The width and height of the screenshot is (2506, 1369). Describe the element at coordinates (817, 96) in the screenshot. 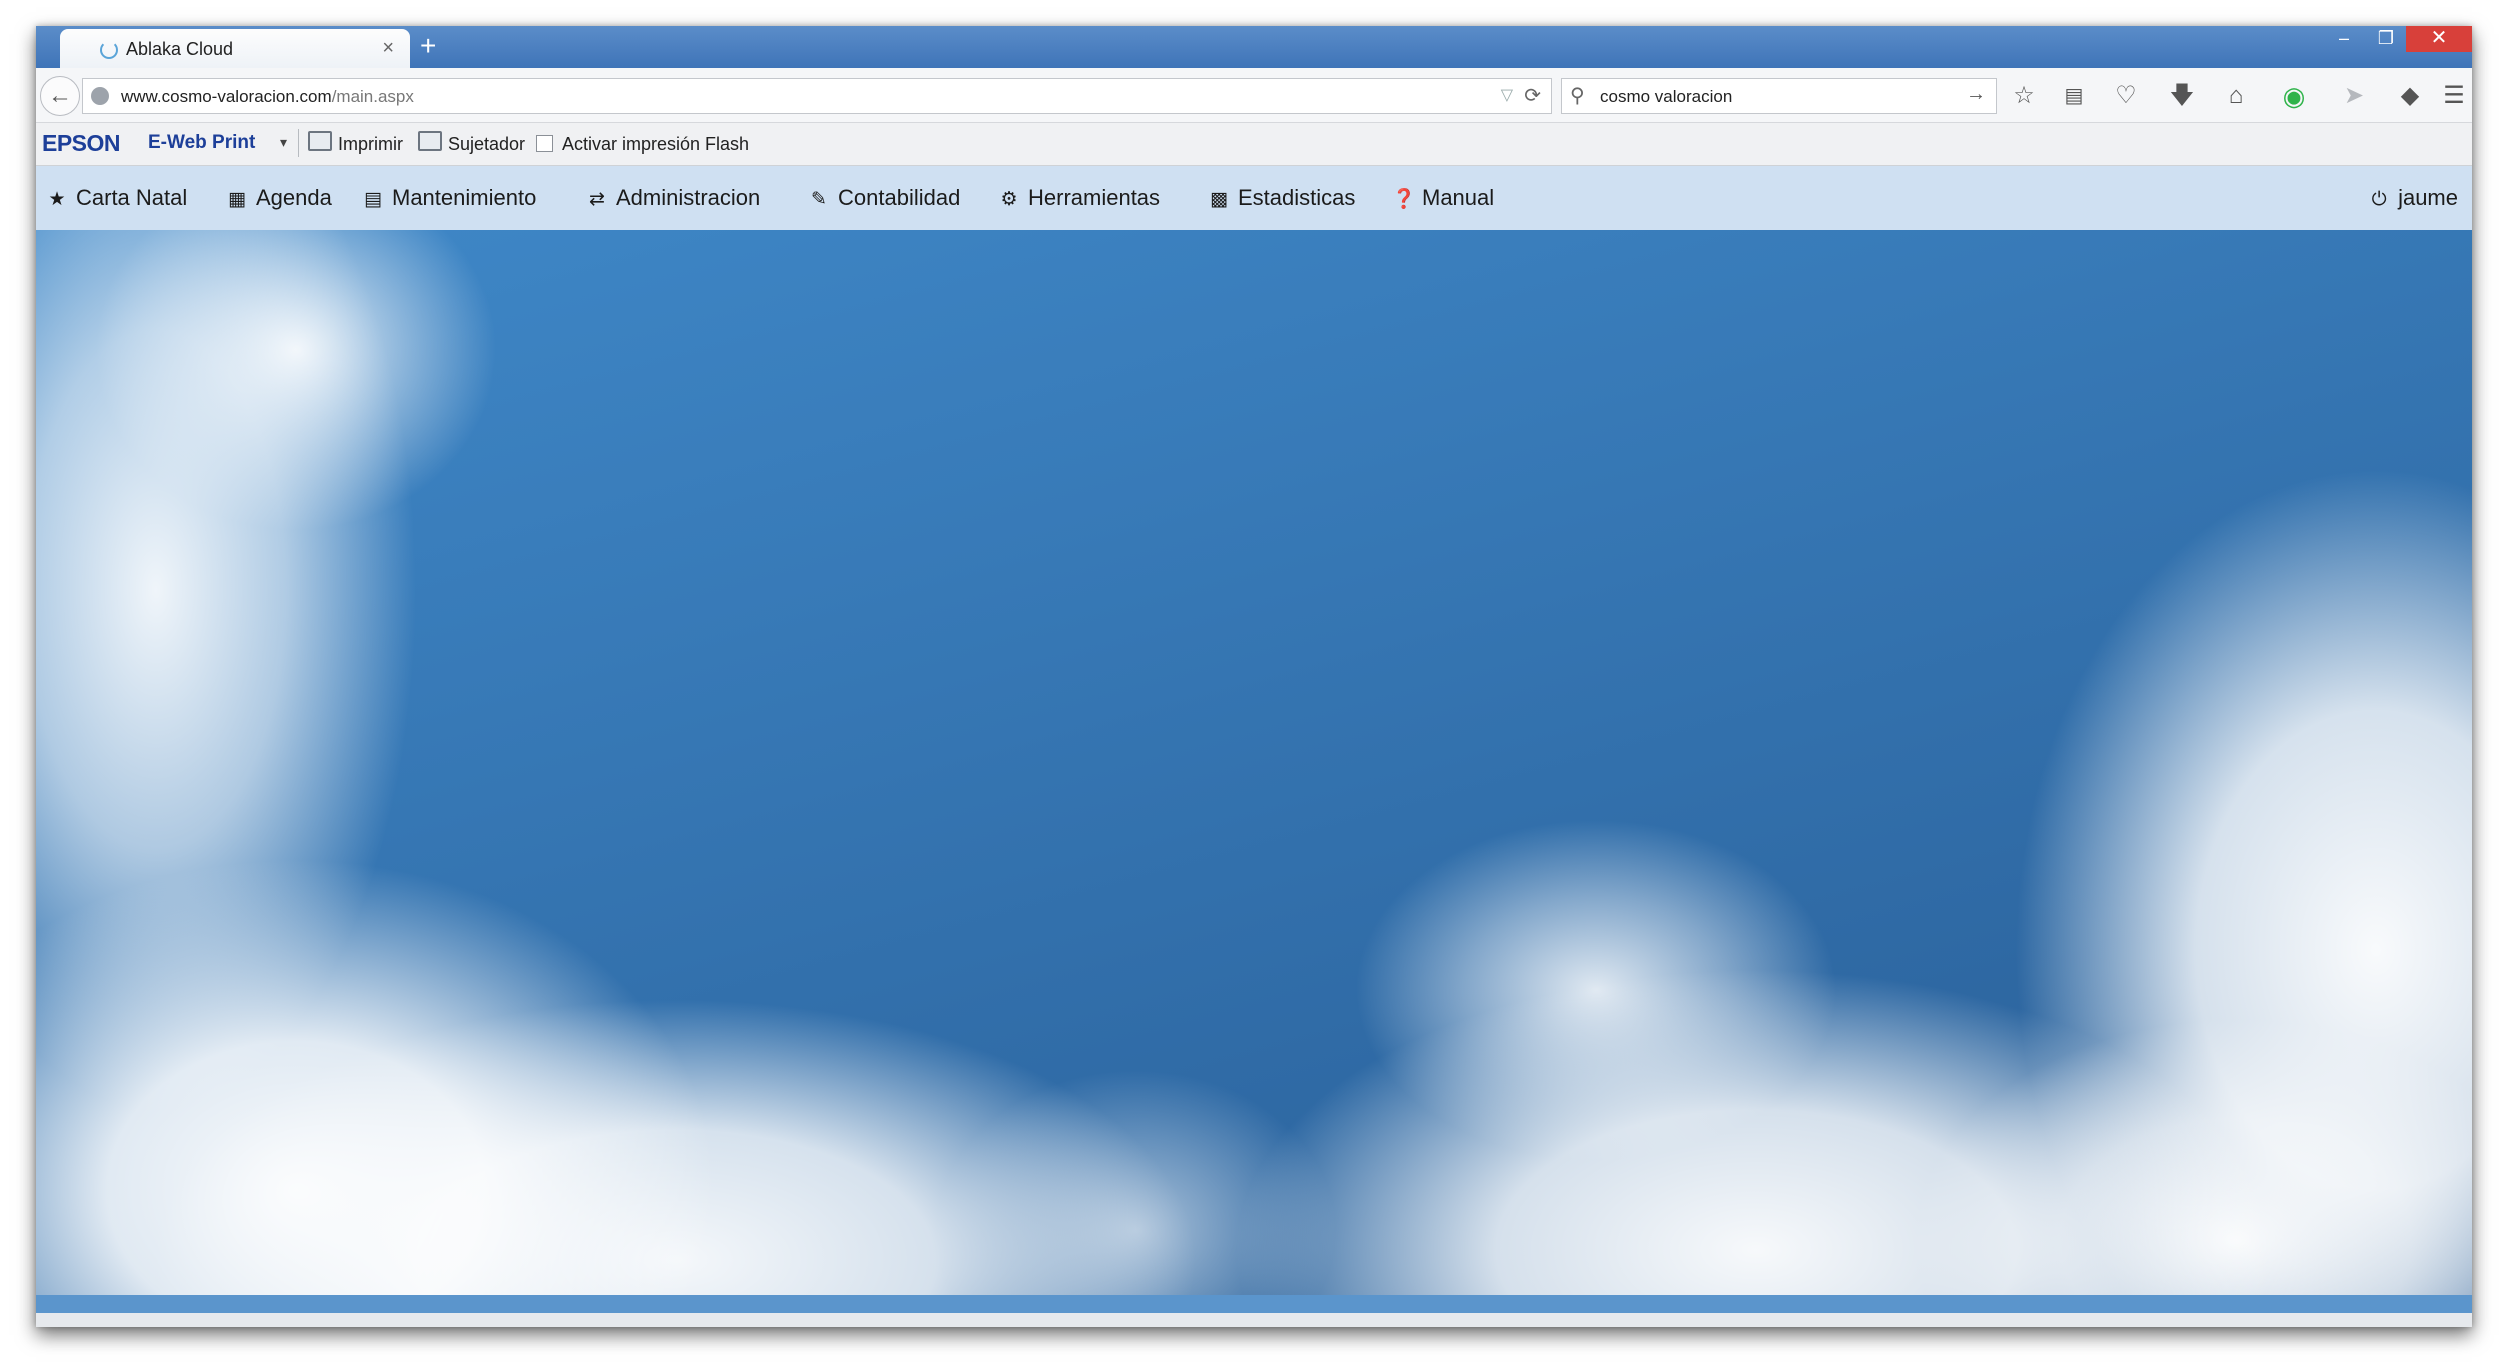

I see `address-bar: www.cosmo-valoracion.com/main.aspx ▽ ⟳` at that location.